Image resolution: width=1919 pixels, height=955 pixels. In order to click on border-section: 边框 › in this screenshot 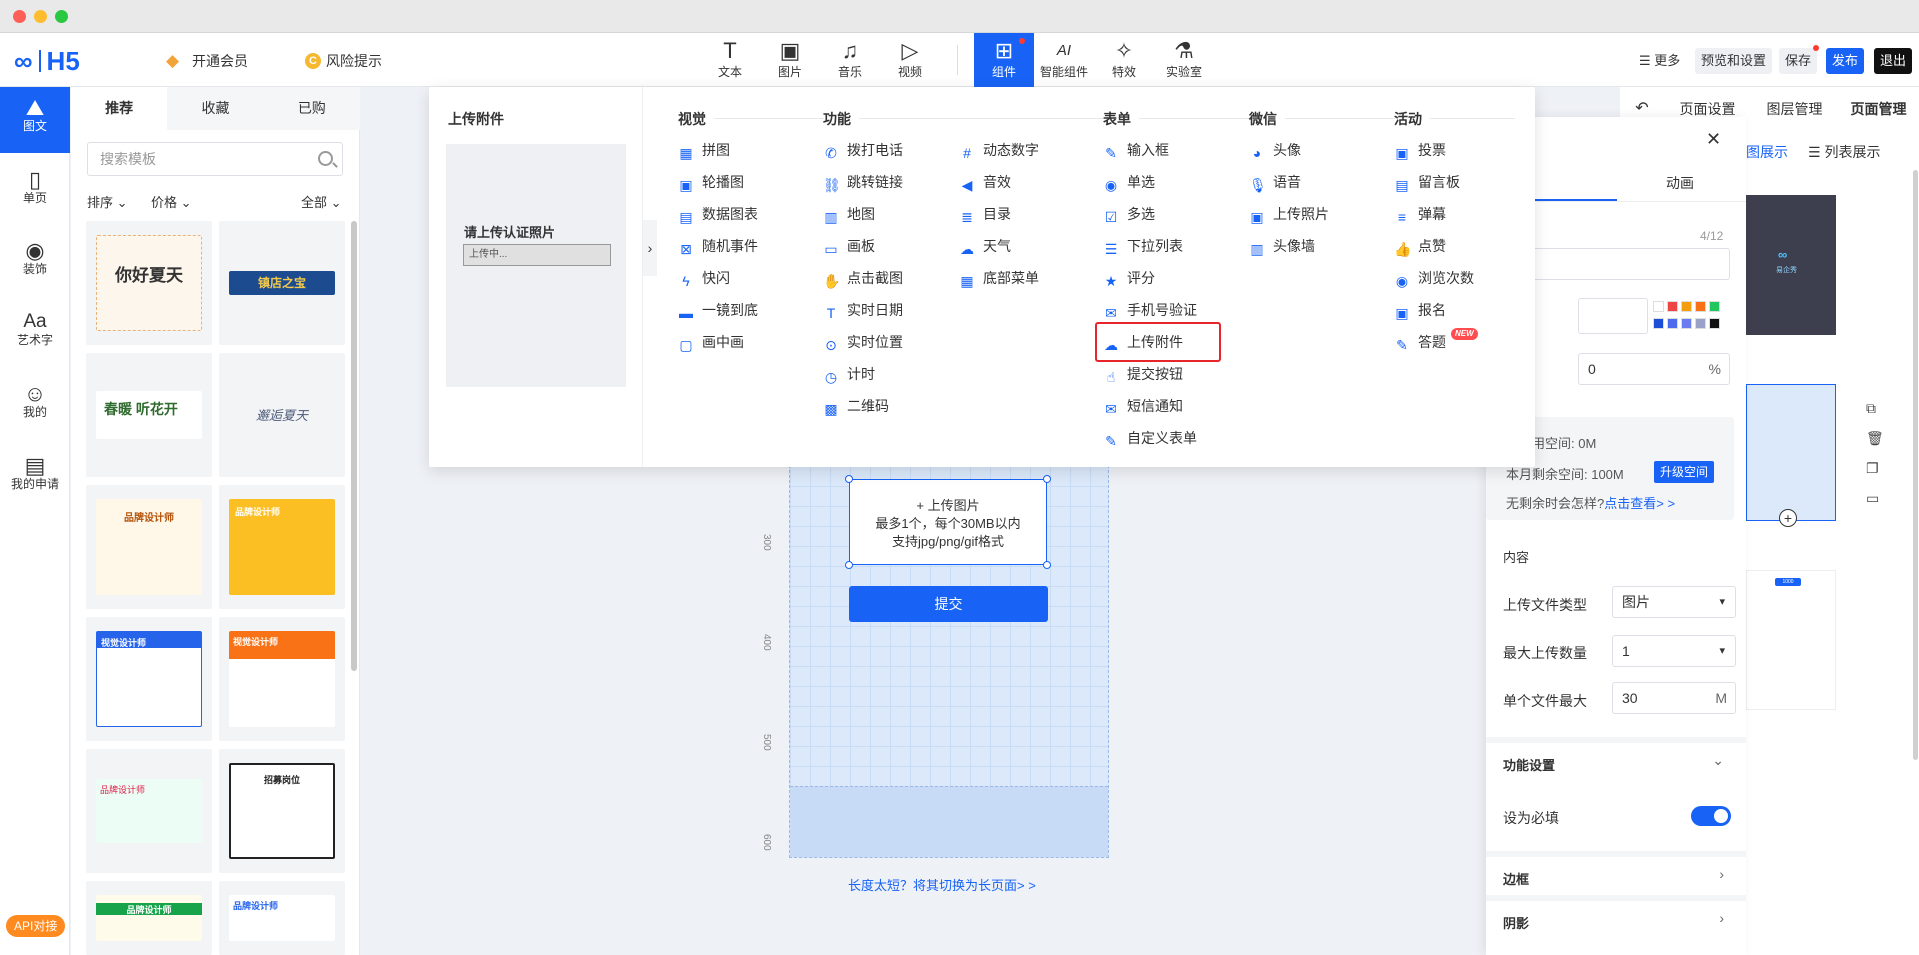, I will do `click(1616, 873)`.